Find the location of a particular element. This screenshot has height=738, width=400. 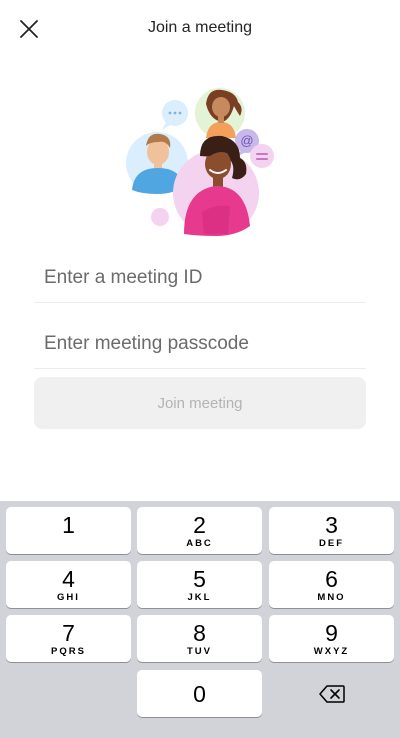

page-title: Join a meeting is located at coordinates (200, 27).